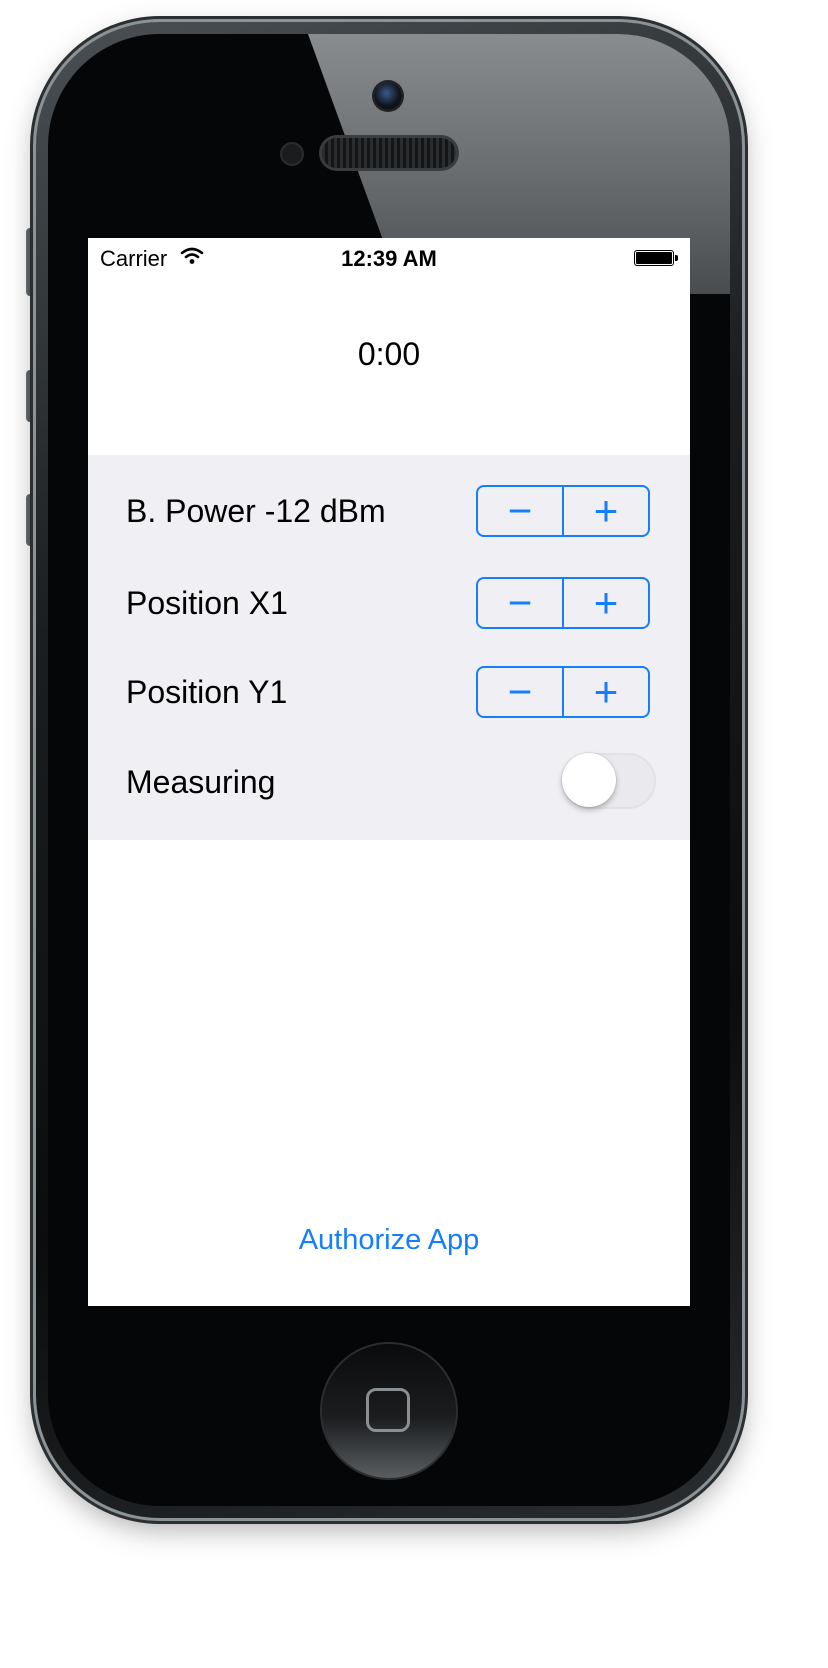 This screenshot has height=1668, width=828. Describe the element at coordinates (292, 154) in the screenshot. I see `proximity-sensor` at that location.